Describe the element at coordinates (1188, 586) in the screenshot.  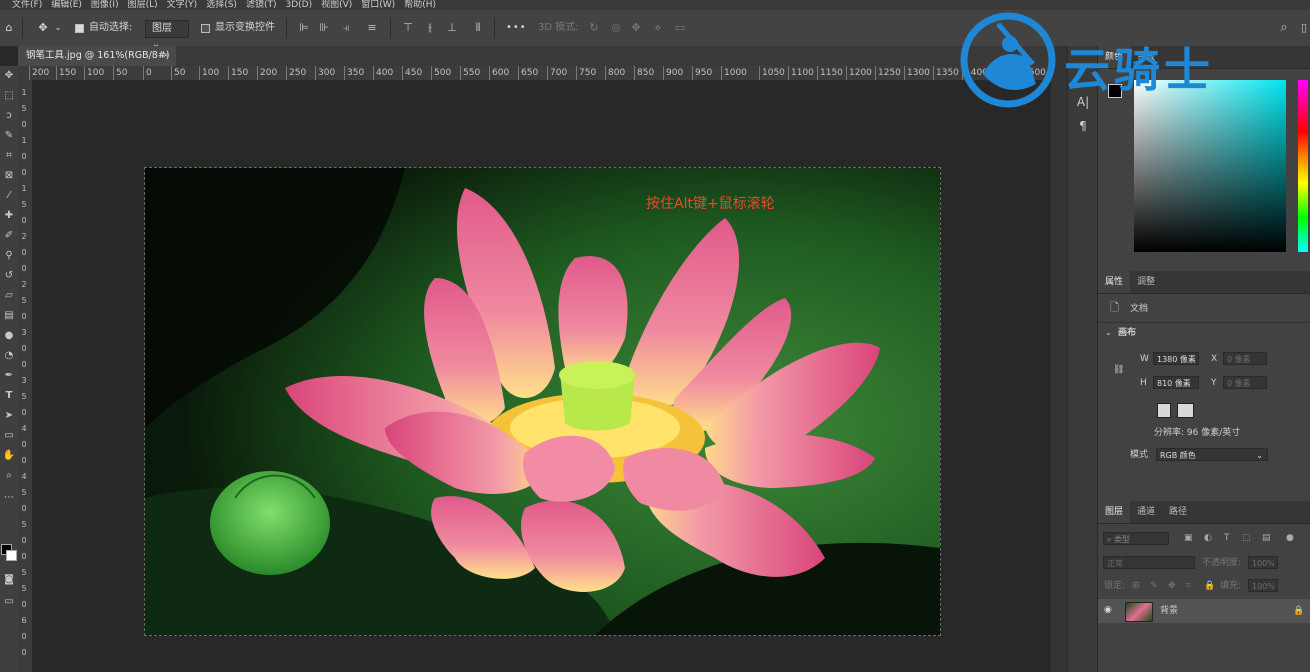
I see `lock-artboard-icon: ⌗` at that location.